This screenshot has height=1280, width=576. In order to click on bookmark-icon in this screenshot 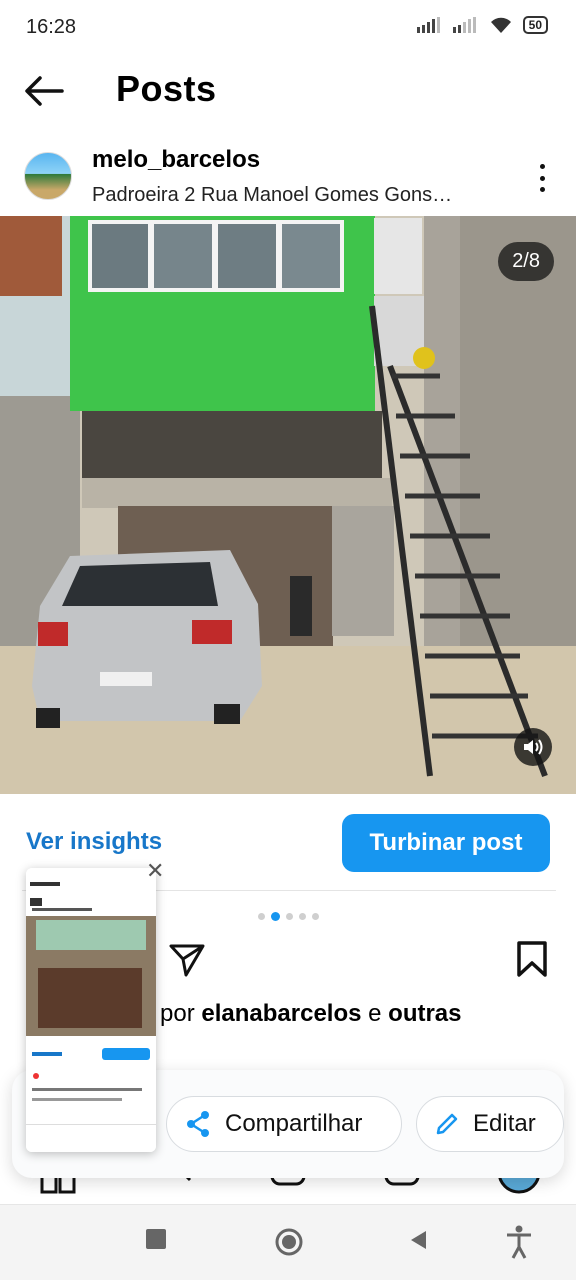, I will do `click(532, 959)`.